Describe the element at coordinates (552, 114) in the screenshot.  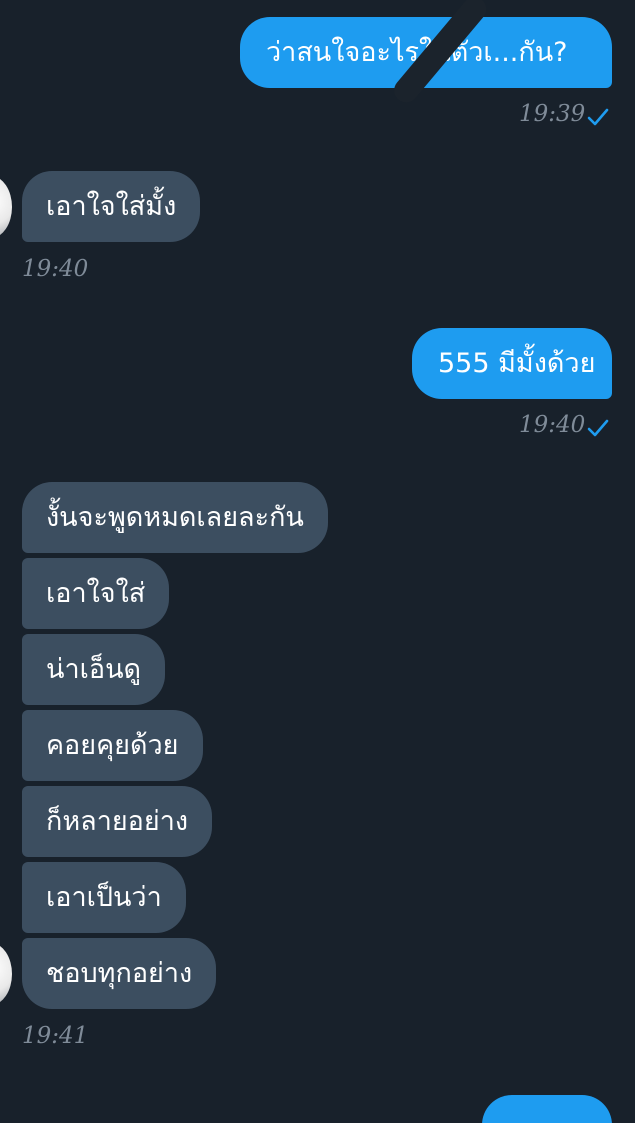
I see `message-timestamp: 19:39` at that location.